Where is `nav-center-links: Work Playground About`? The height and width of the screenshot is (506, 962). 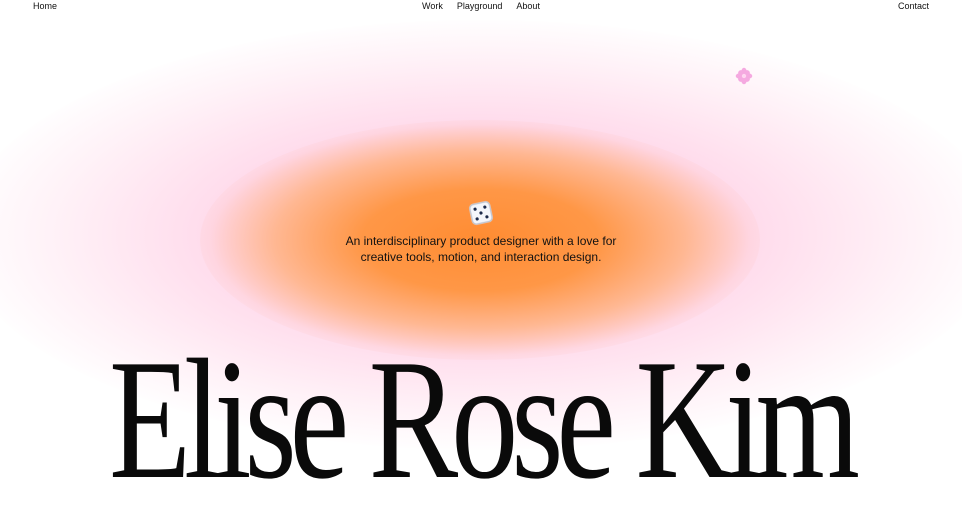 nav-center-links: Work Playground About is located at coordinates (481, 6).